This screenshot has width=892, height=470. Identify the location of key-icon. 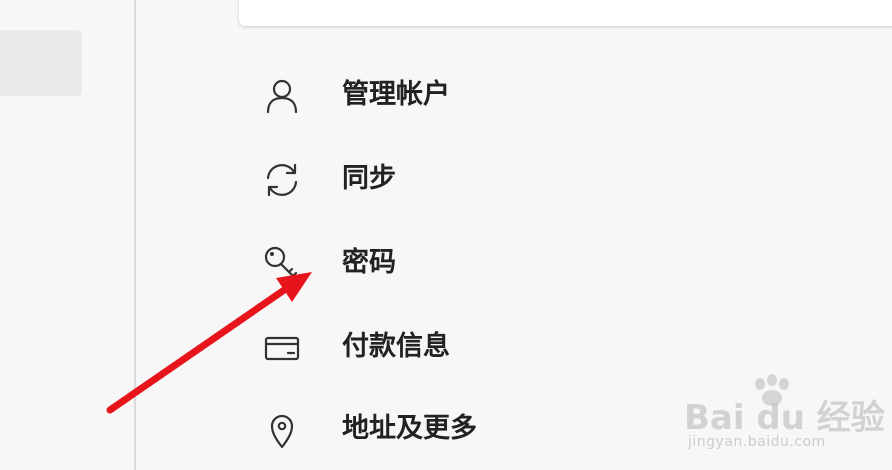
(282, 264).